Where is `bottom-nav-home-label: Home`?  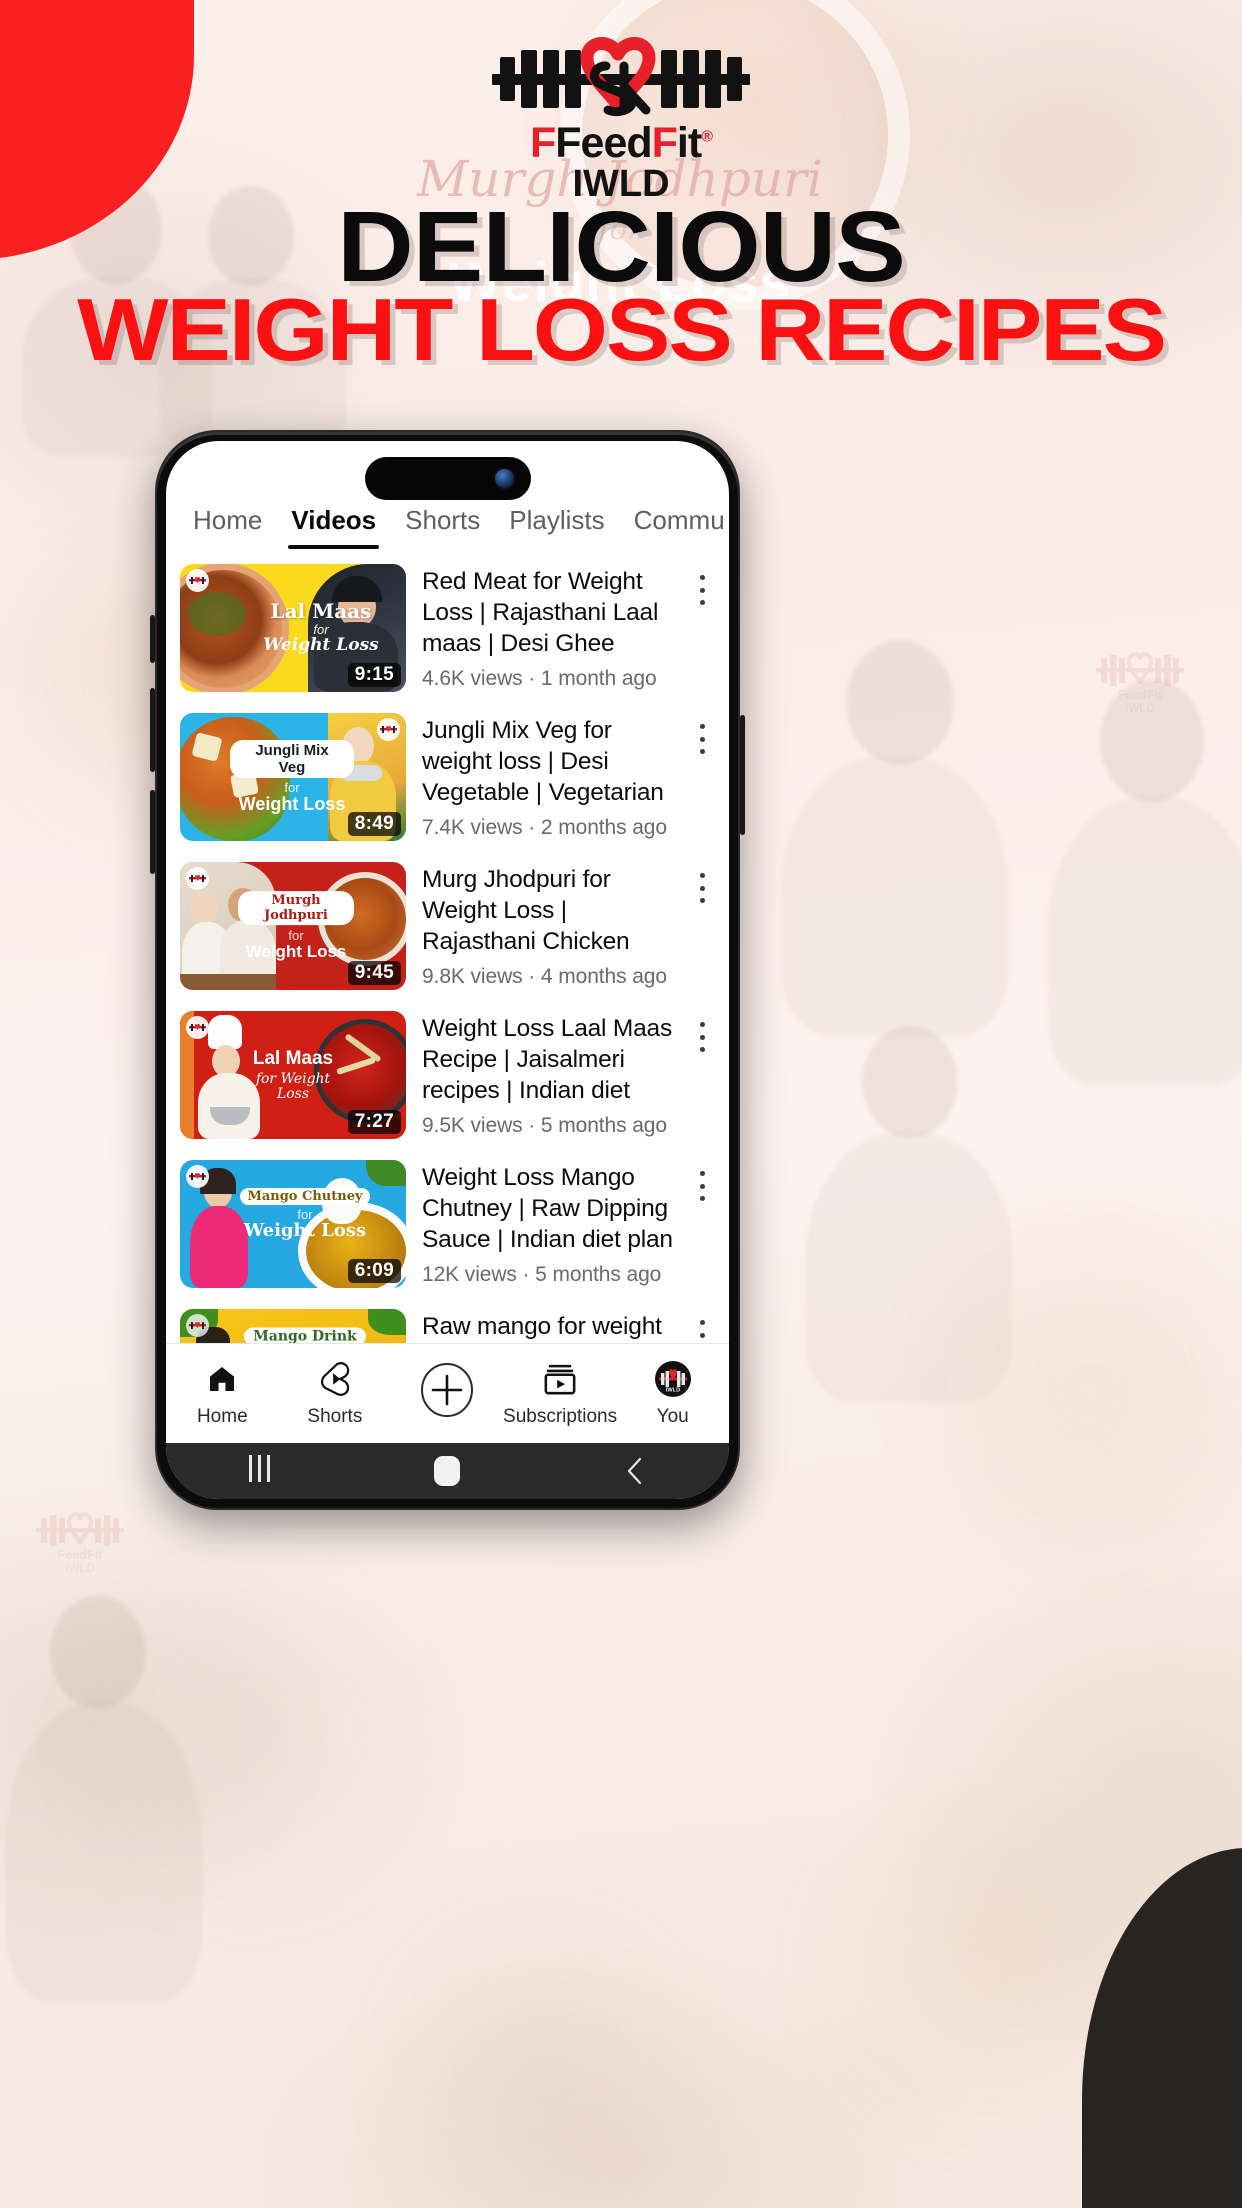 bottom-nav-home-label: Home is located at coordinates (222, 1416).